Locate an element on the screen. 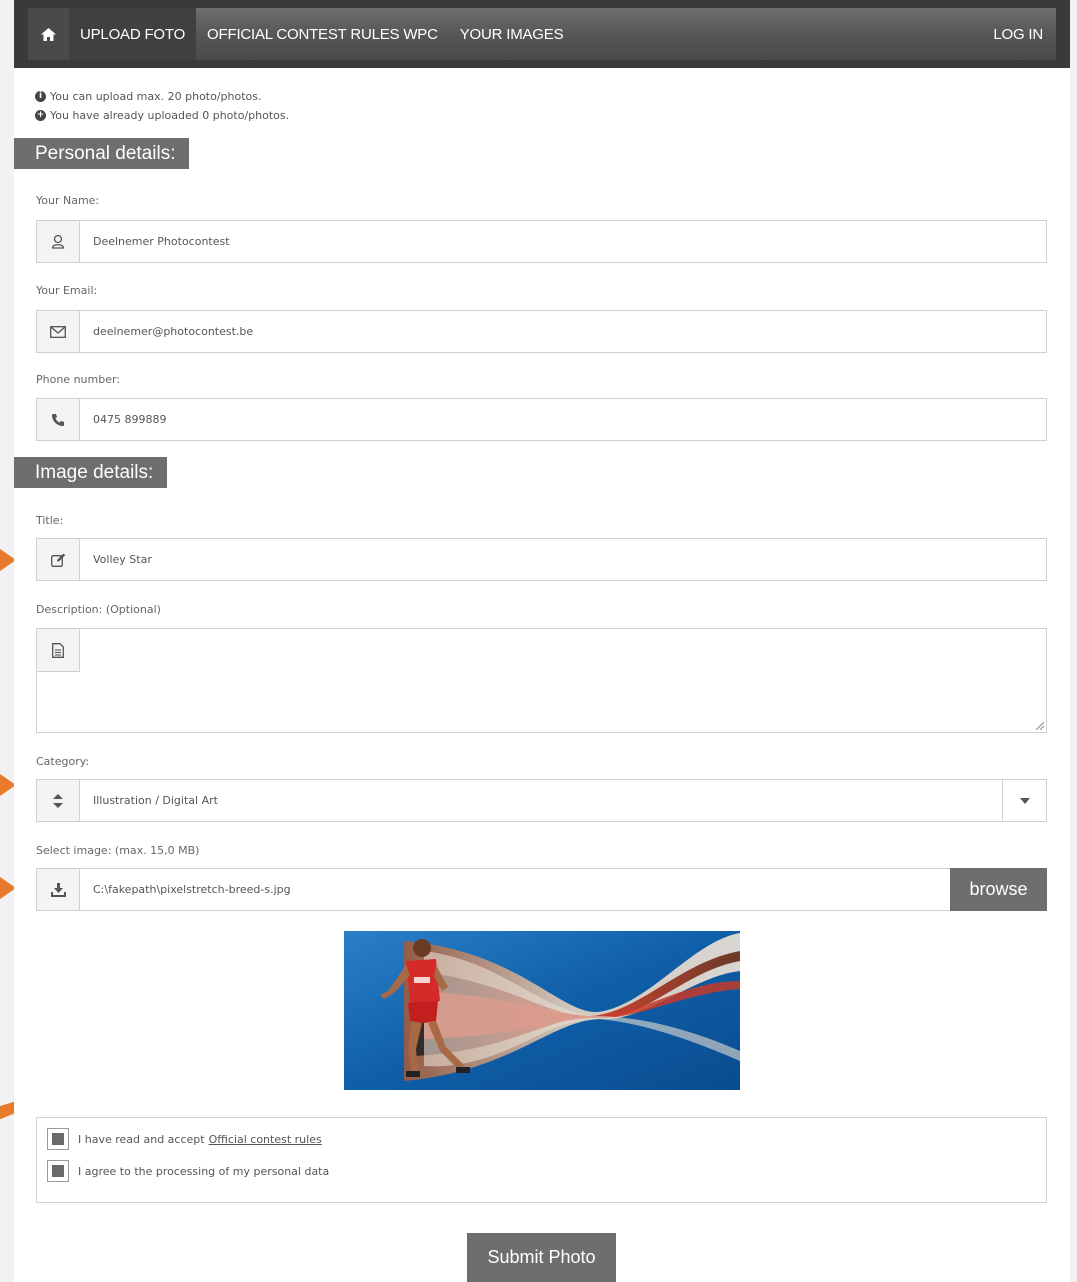 This screenshot has height=1282, width=1077. phone-addon is located at coordinates (58, 419).